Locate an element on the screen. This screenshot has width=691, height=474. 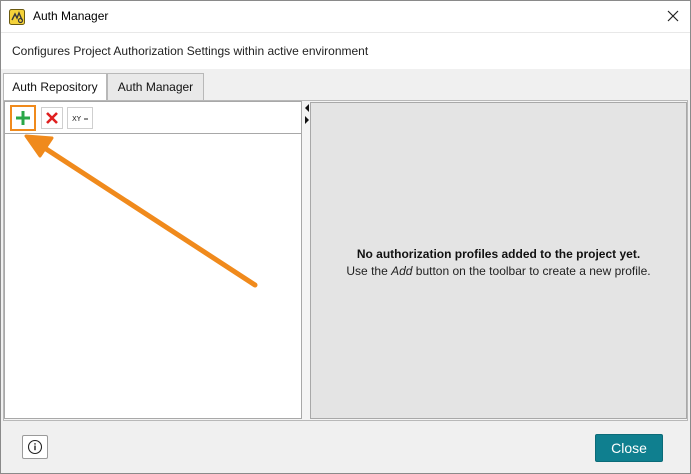
close-button: Close is located at coordinates (629, 448).